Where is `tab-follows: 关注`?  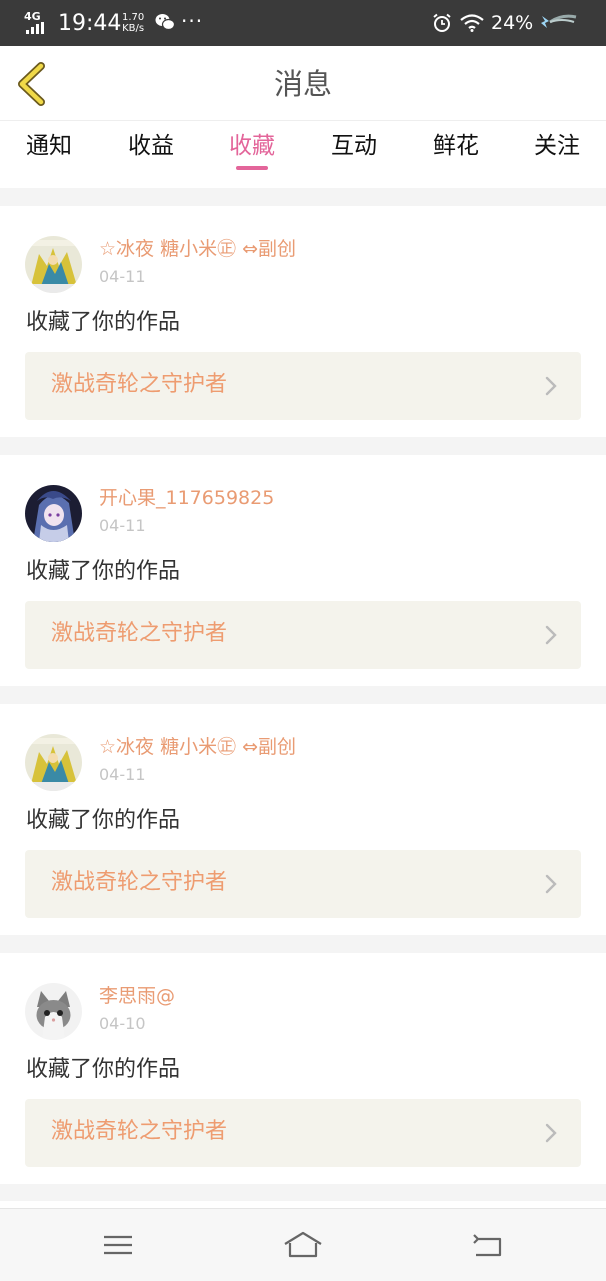
tab-follows: 关注 is located at coordinates (557, 146).